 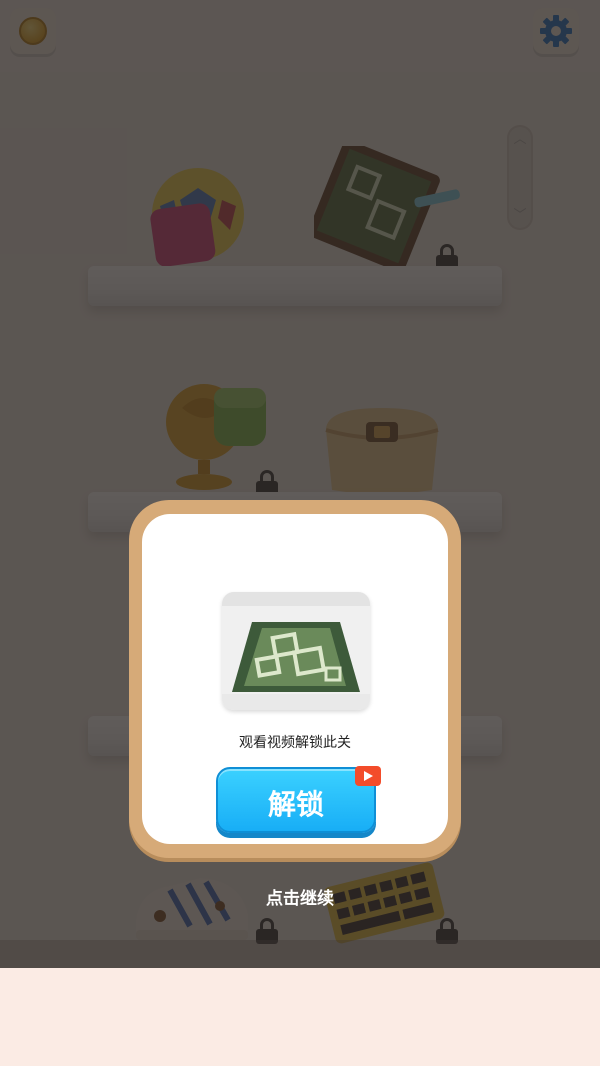 What do you see at coordinates (368, 776) in the screenshot?
I see `video-ad-icon` at bounding box center [368, 776].